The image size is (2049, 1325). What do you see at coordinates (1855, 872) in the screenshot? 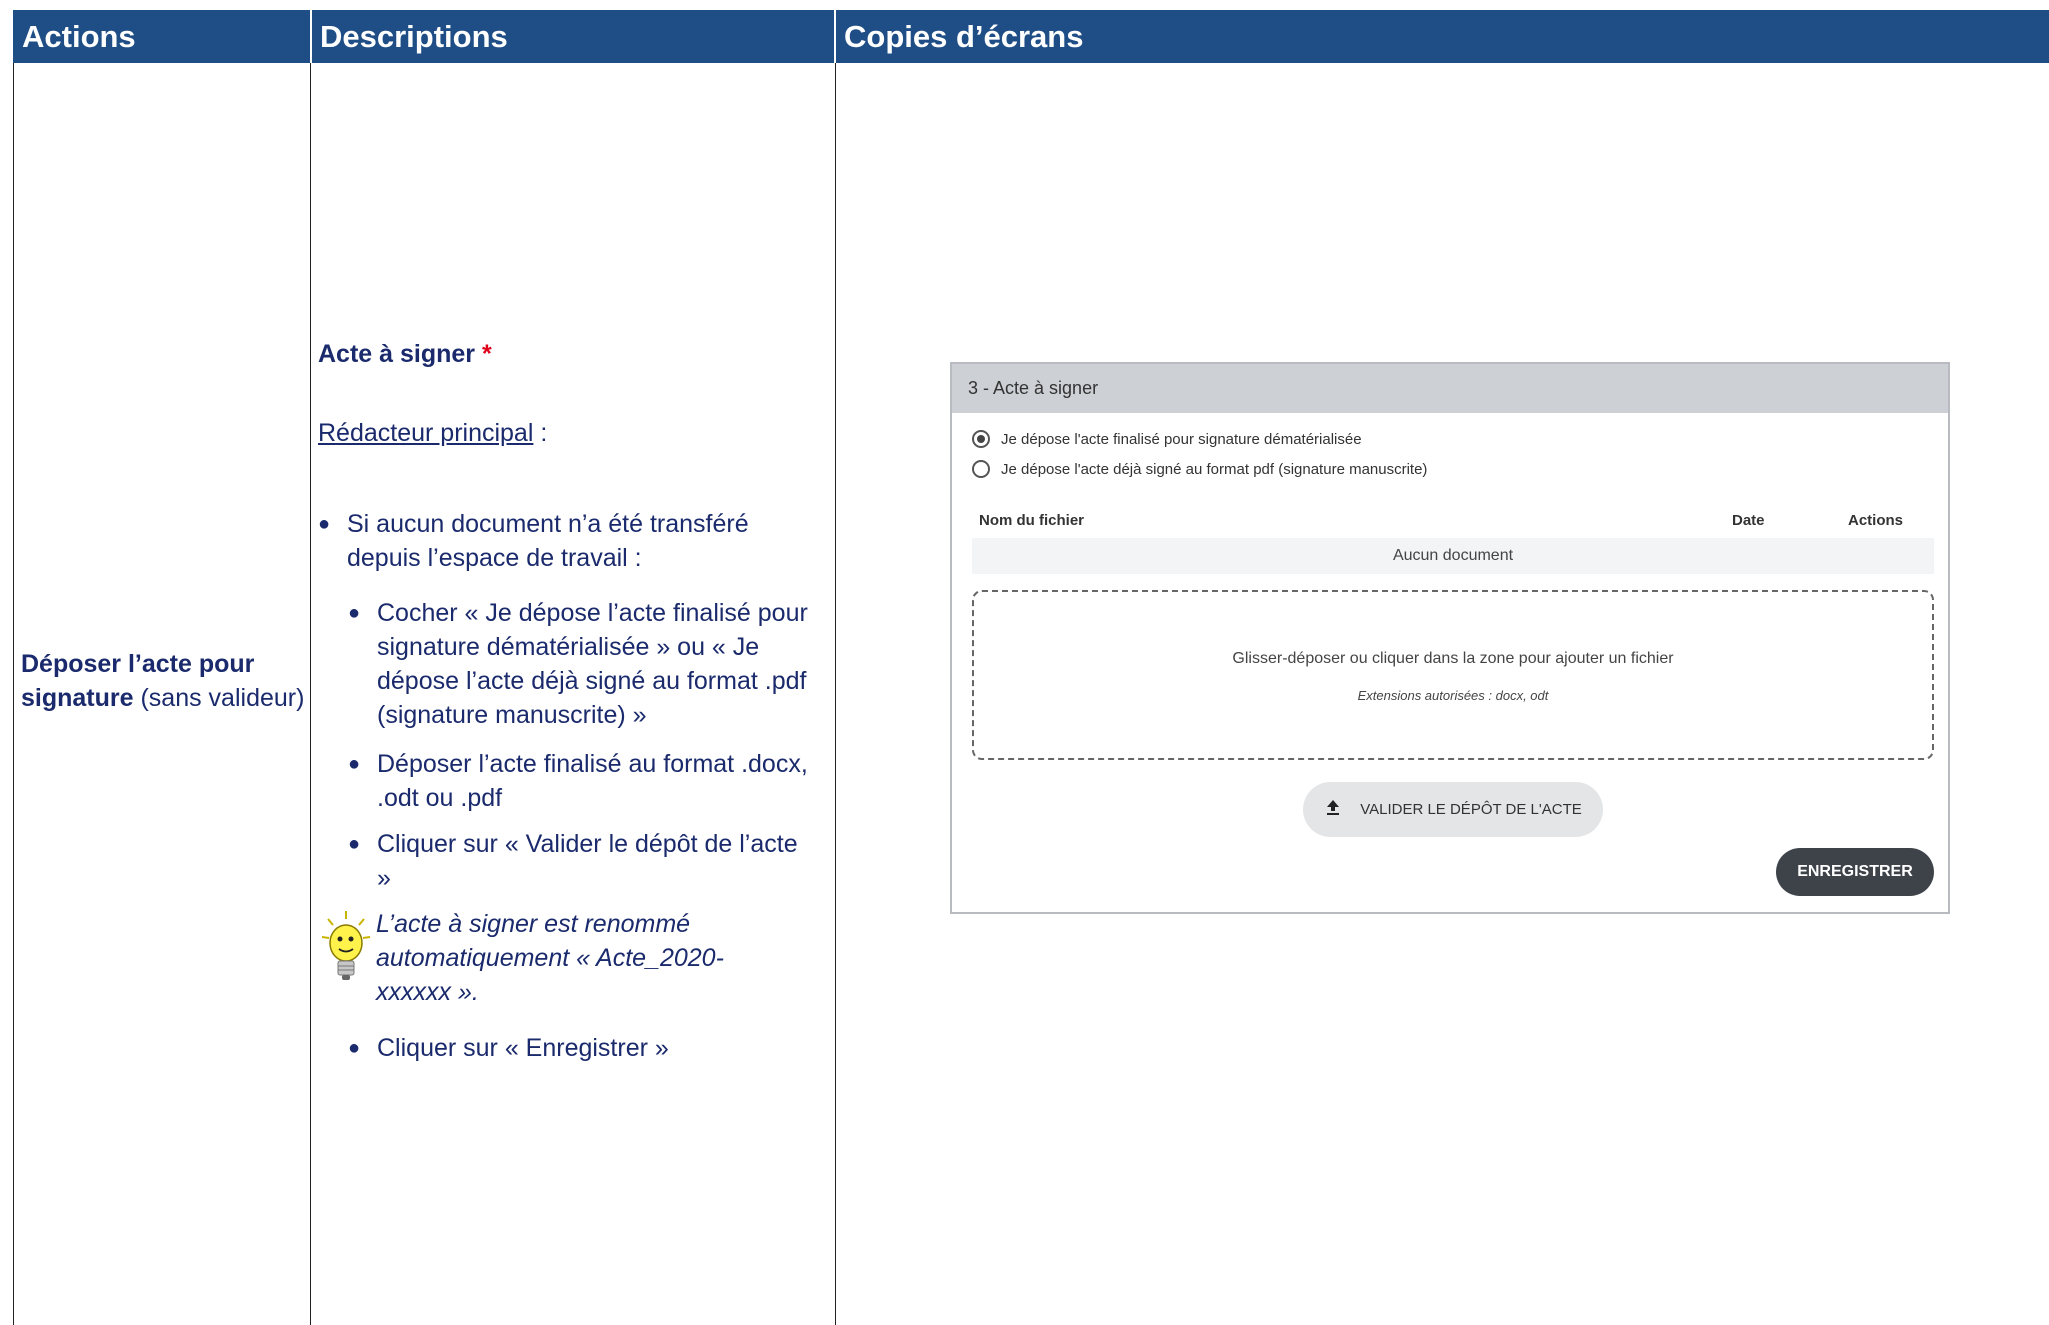
I see `save-button: ENREGISTRER` at bounding box center [1855, 872].